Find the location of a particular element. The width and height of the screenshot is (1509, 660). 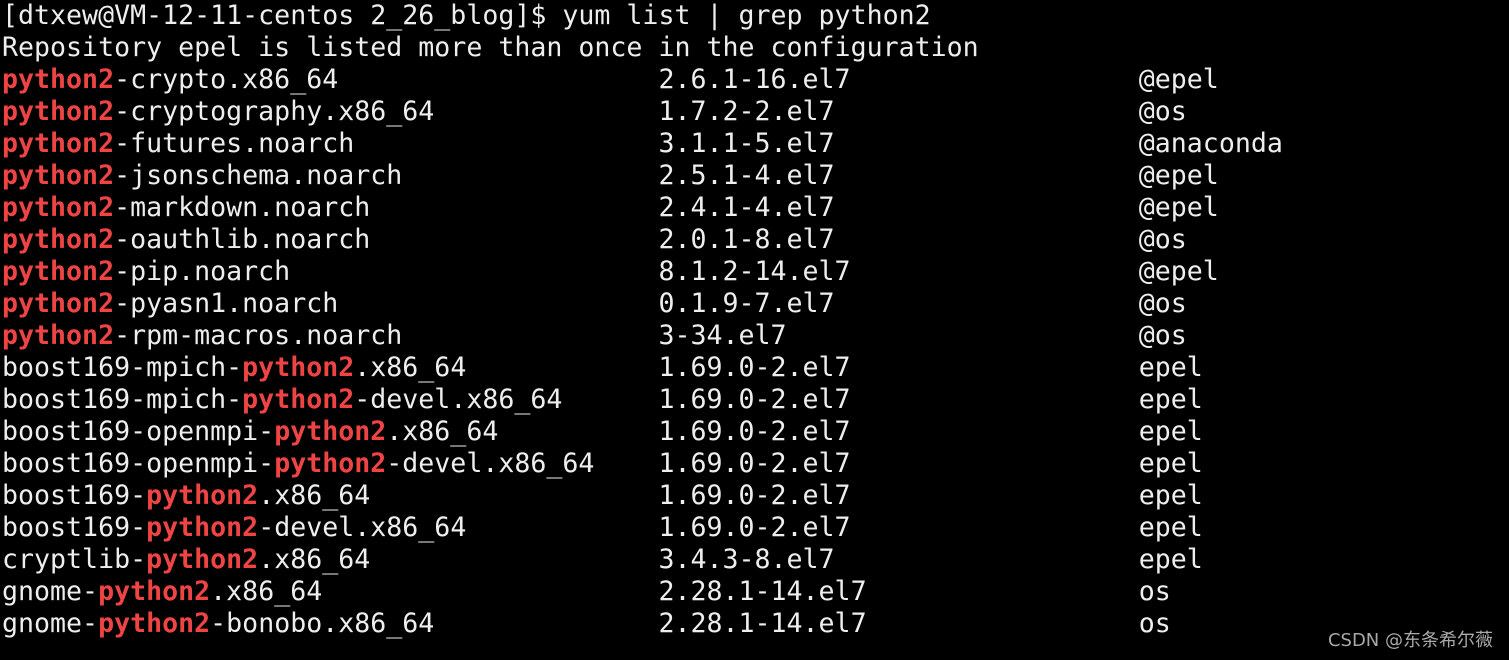

package-version: 3-34.el7 is located at coordinates (722, 335).